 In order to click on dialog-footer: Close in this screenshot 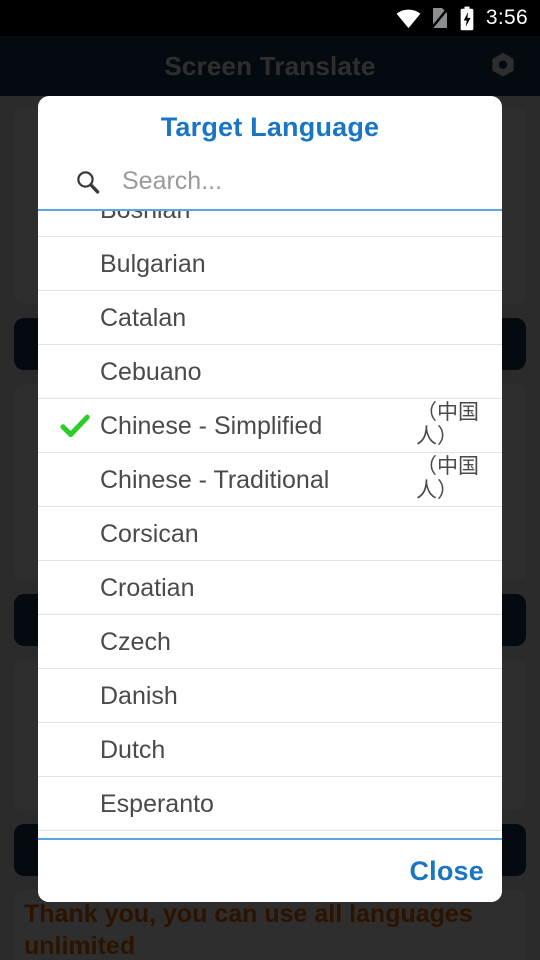, I will do `click(270, 871)`.